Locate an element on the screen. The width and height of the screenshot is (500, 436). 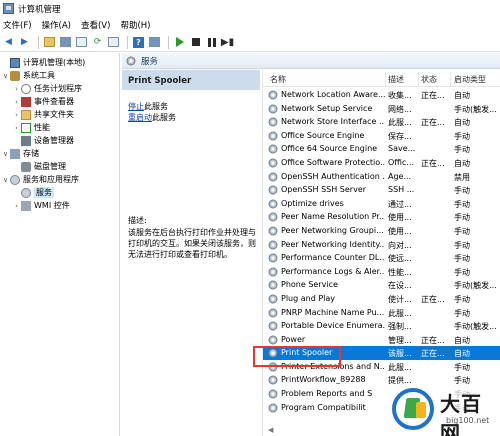
service-row: PNRP Machine Name Pu... 此服... 手动 is located at coordinates (381, 313).